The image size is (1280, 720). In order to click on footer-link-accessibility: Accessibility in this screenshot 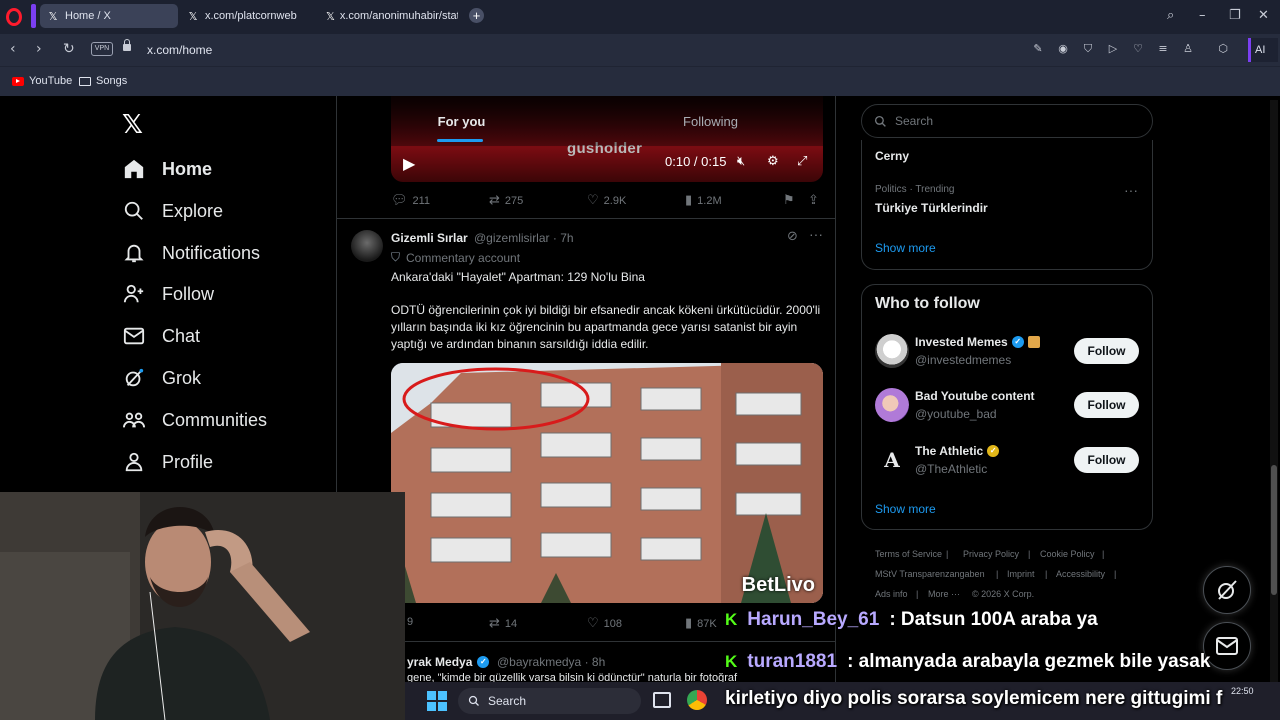, I will do `click(1080, 574)`.